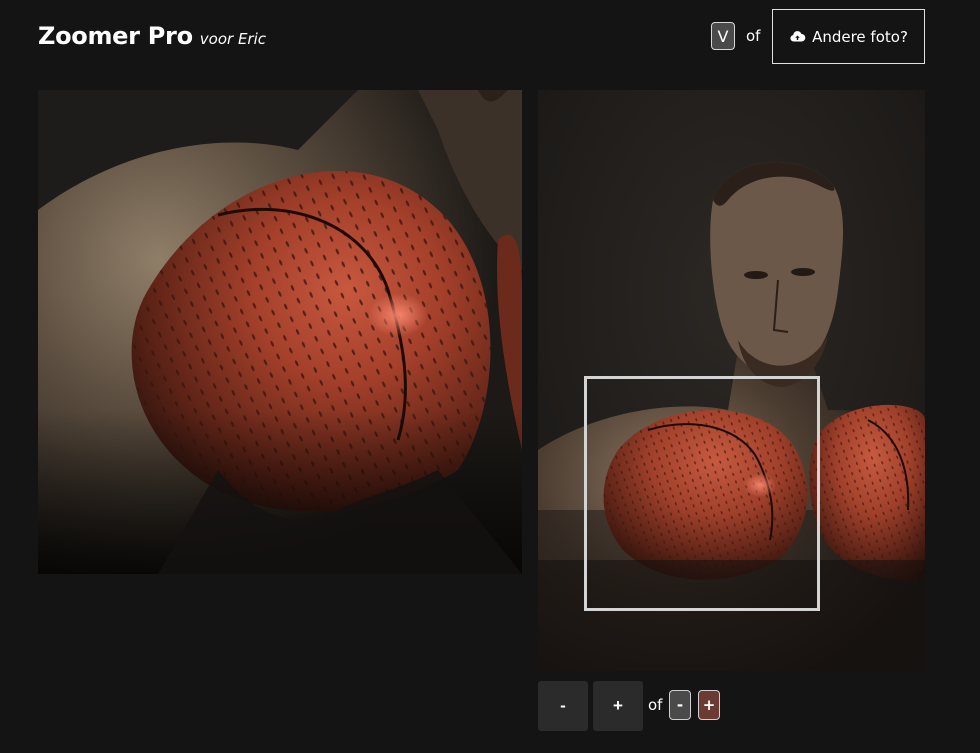 This screenshot has height=753, width=980. What do you see at coordinates (723, 36) in the screenshot?
I see `keyboard-shortcut-v: V` at bounding box center [723, 36].